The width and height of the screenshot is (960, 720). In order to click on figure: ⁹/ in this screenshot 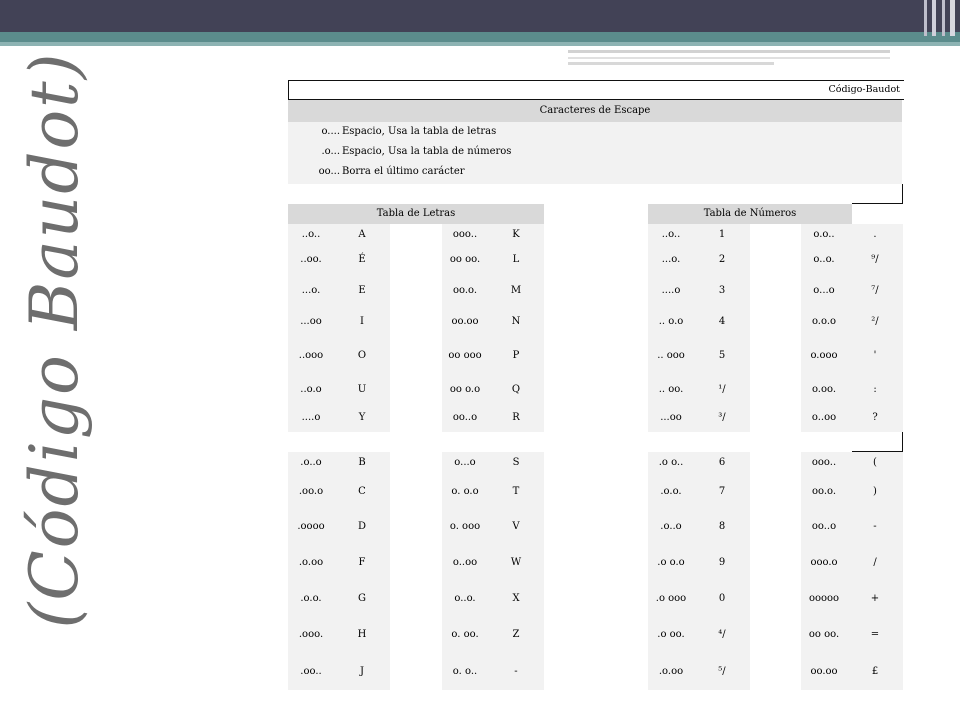, I will do `click(875, 259)`.